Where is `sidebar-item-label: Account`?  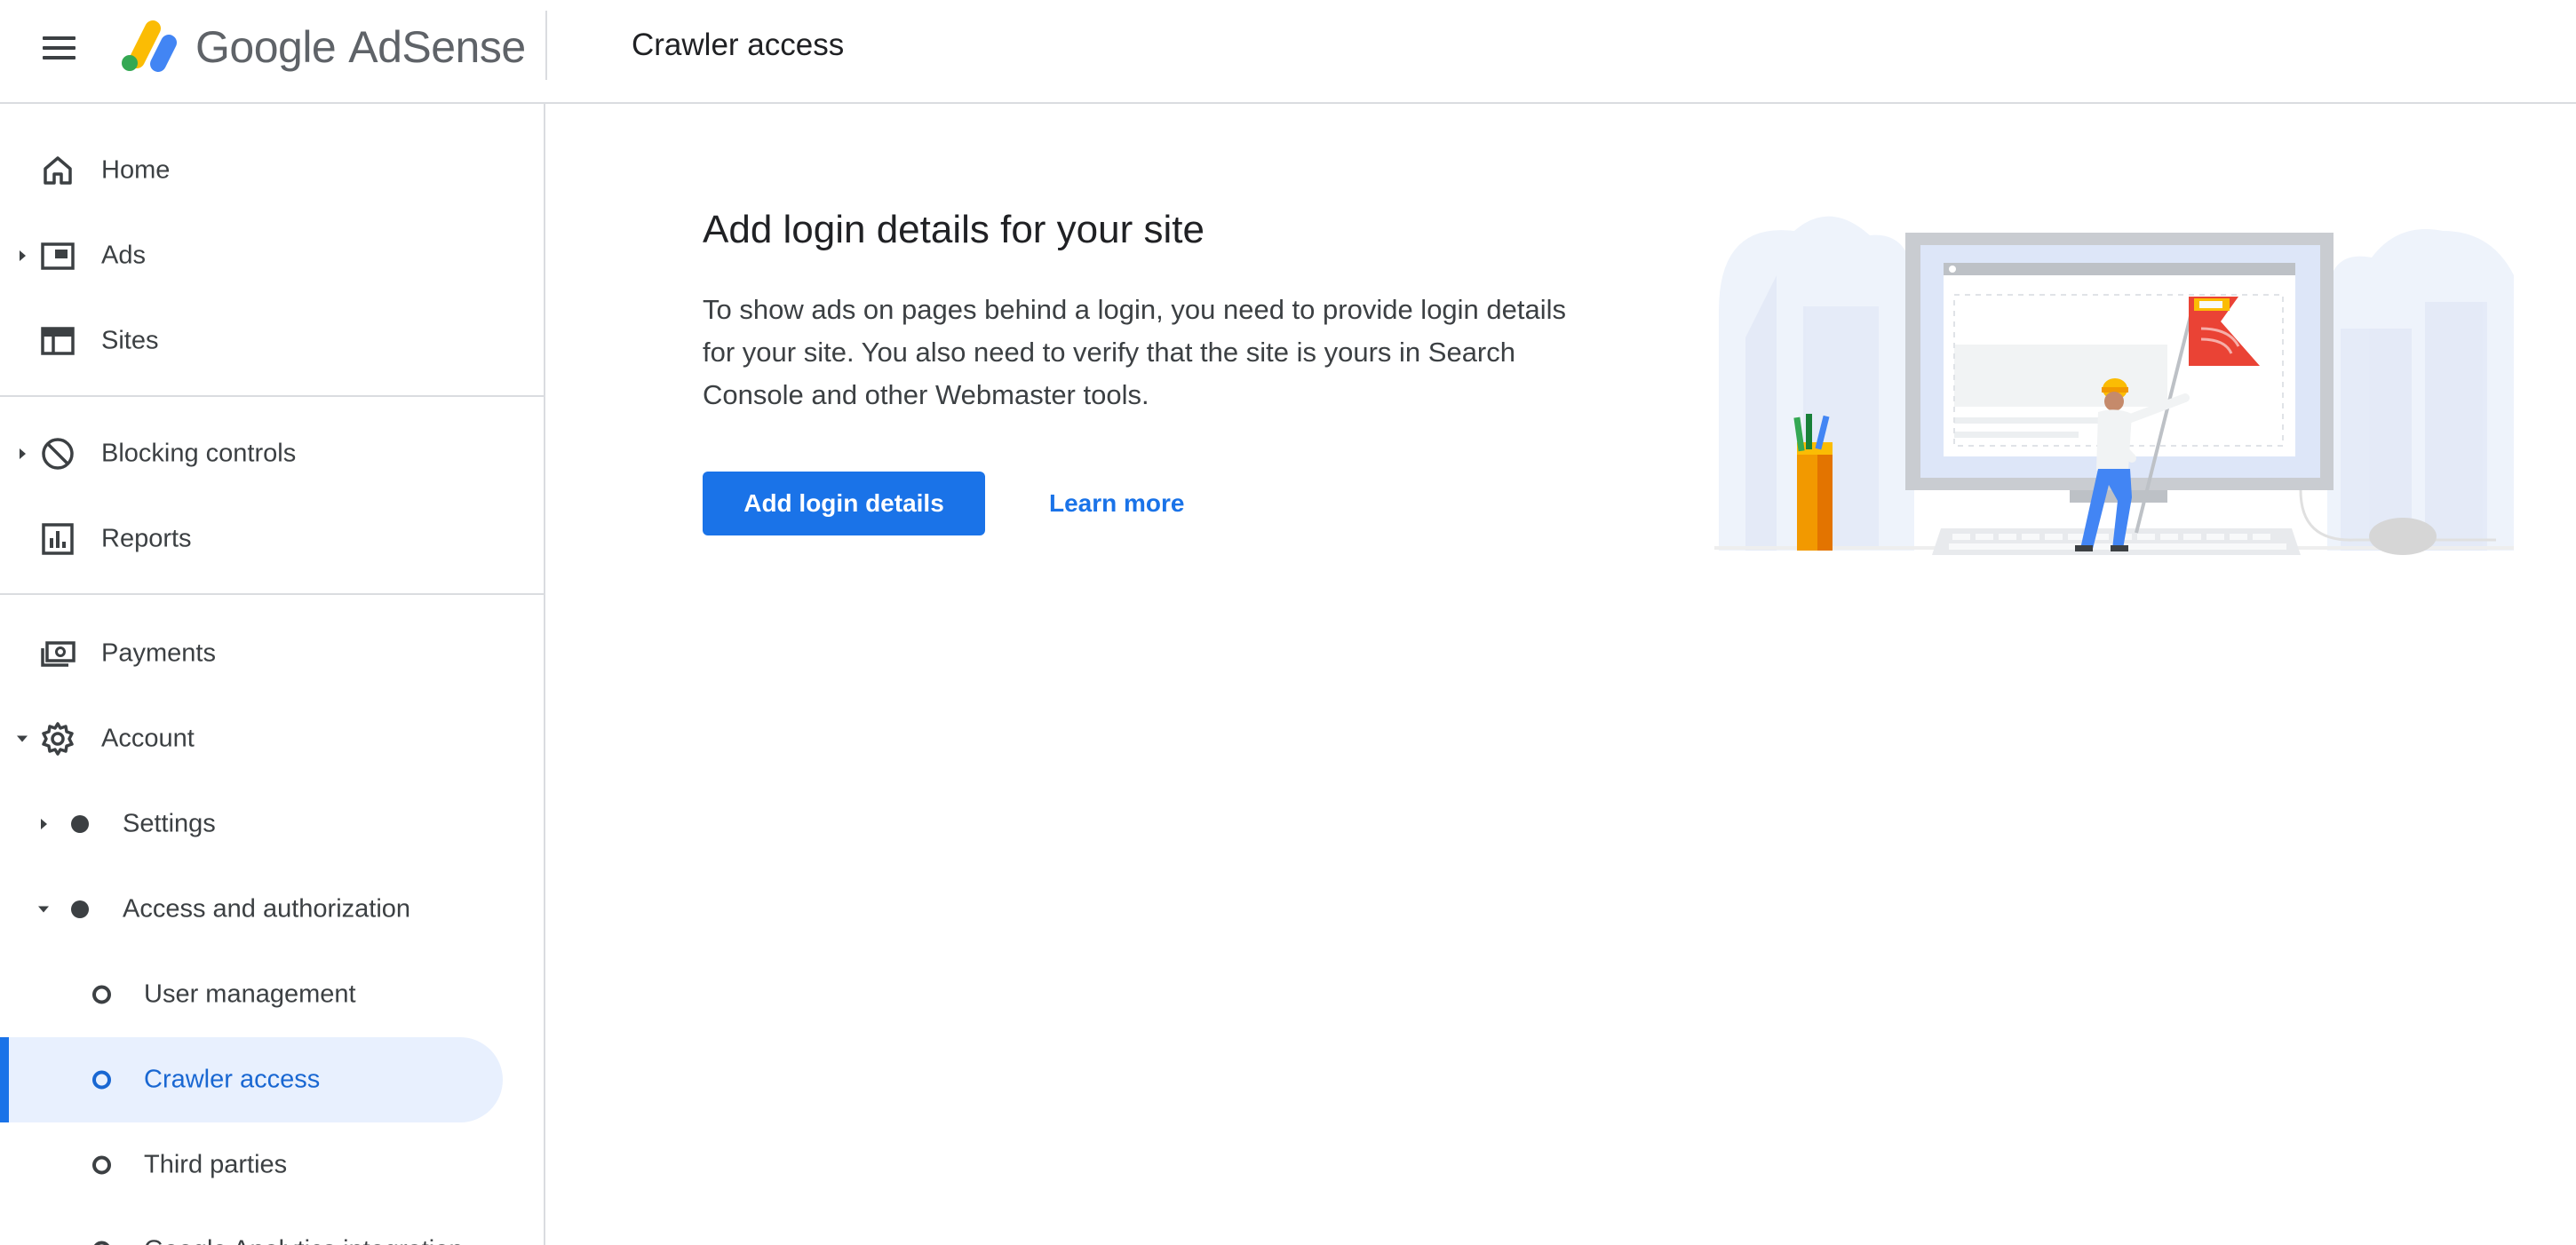 sidebar-item-label: Account is located at coordinates (148, 738).